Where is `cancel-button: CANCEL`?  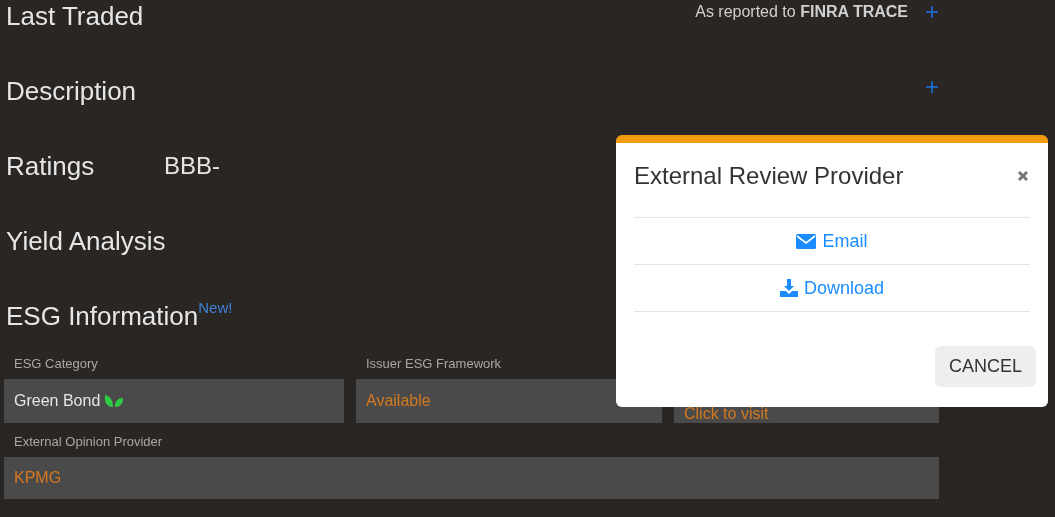 cancel-button: CANCEL is located at coordinates (985, 366).